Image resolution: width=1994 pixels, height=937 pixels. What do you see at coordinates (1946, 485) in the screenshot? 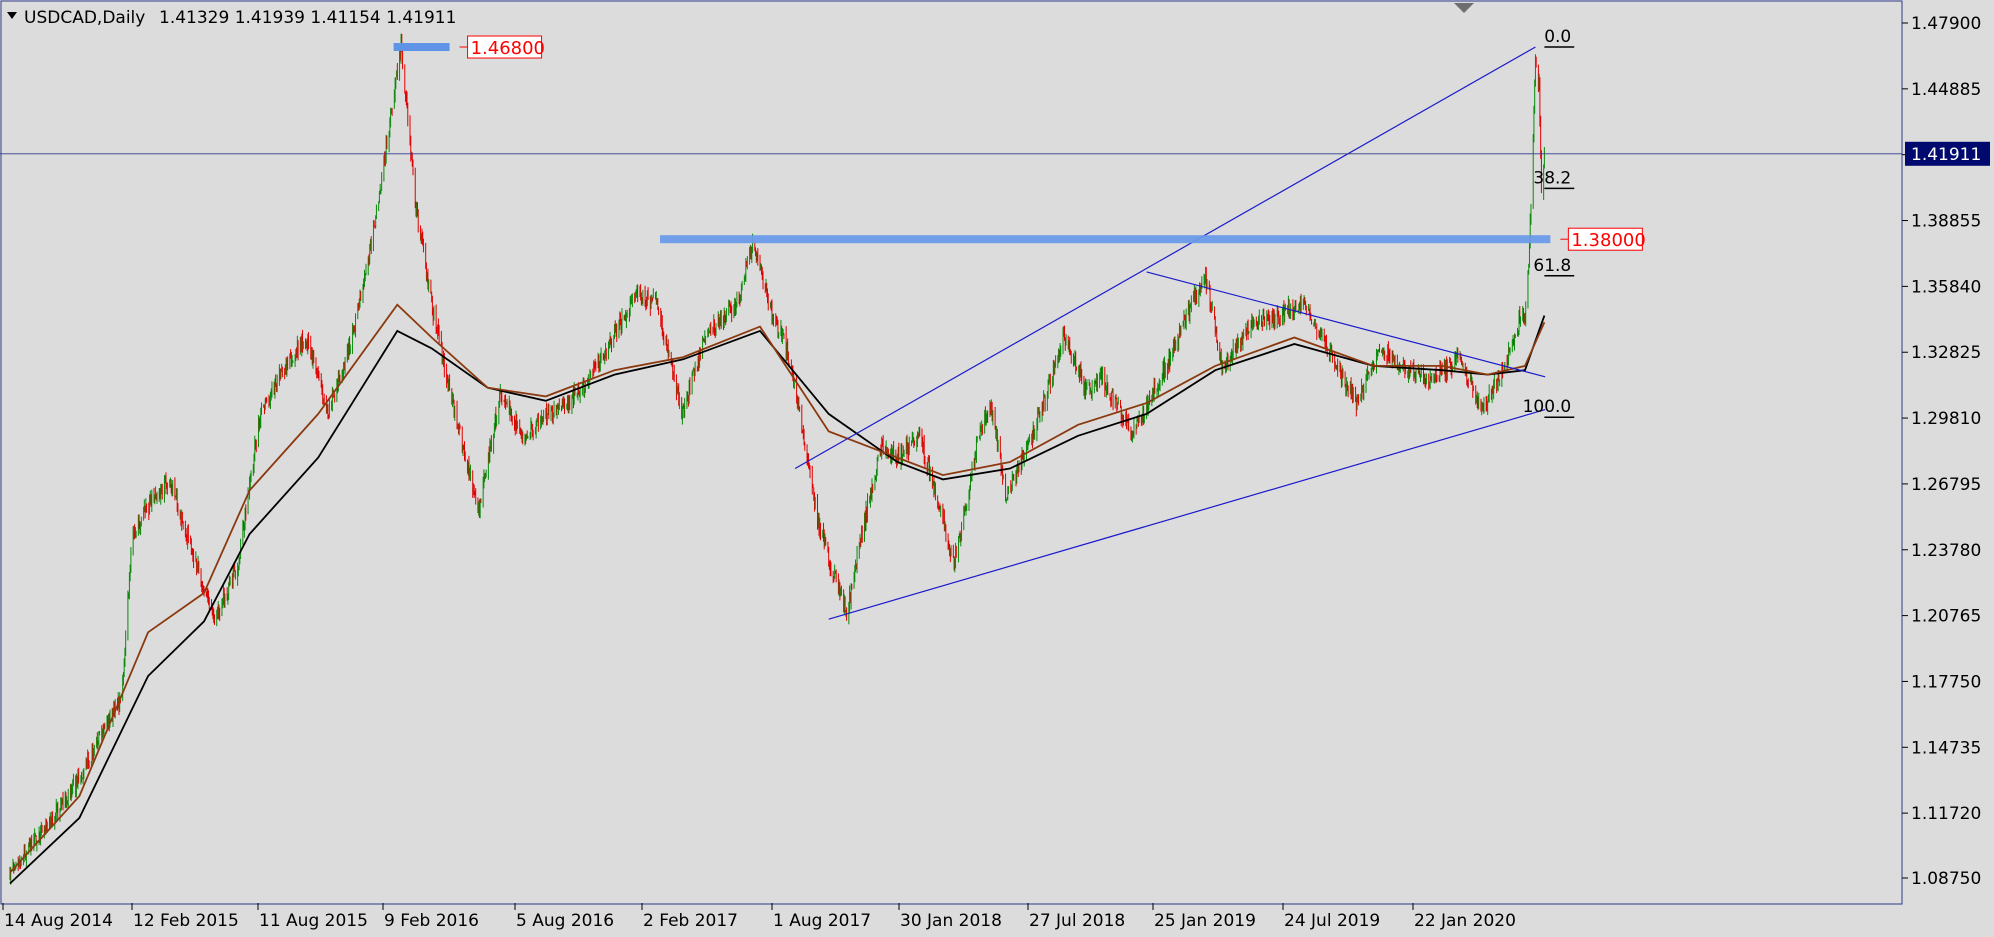
I see `y-tick-label: 1.26795` at bounding box center [1946, 485].